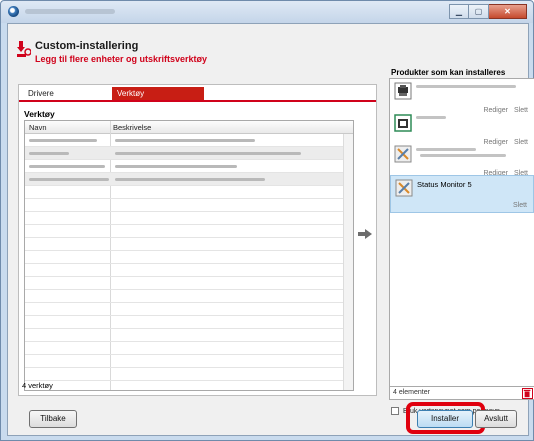 The image size is (534, 441). Describe the element at coordinates (508, 11) in the screenshot. I see `close-button: ✕` at that location.